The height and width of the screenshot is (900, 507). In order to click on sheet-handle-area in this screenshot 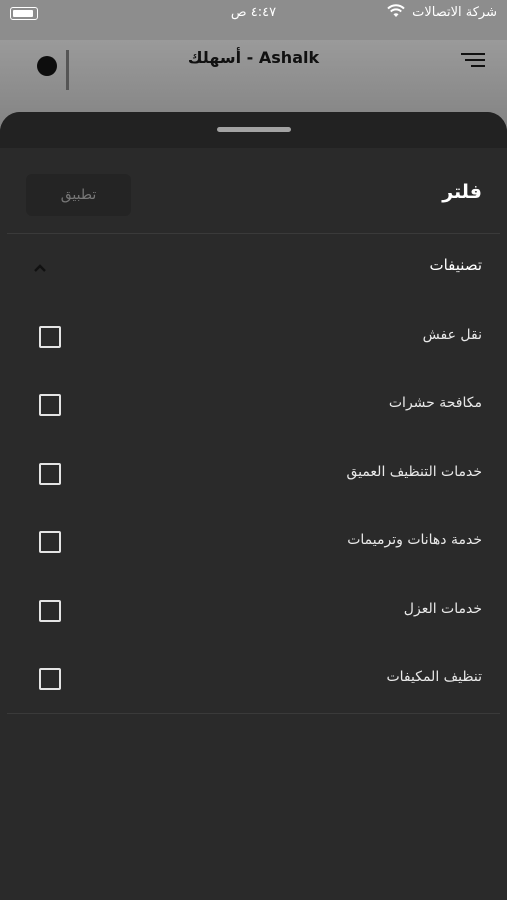, I will do `click(253, 130)`.